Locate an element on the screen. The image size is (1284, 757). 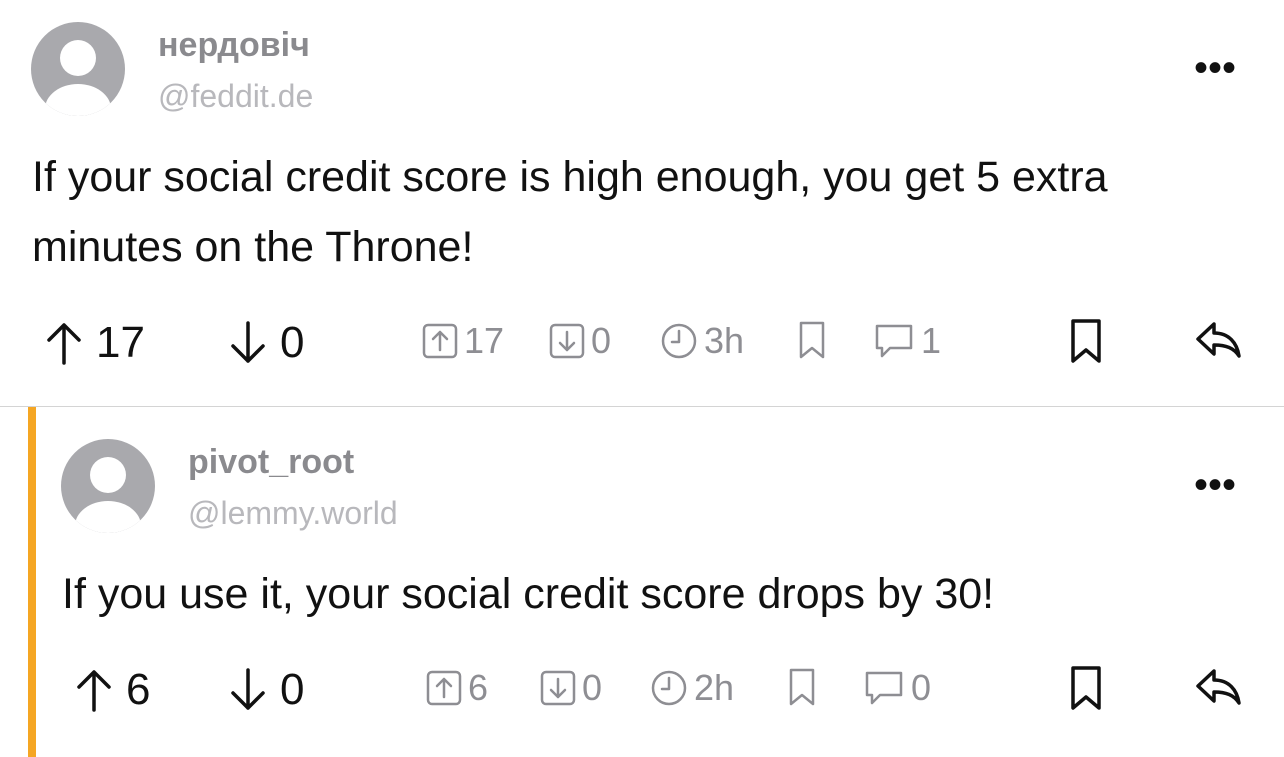
upvote-count: 6 is located at coordinates (138, 689).